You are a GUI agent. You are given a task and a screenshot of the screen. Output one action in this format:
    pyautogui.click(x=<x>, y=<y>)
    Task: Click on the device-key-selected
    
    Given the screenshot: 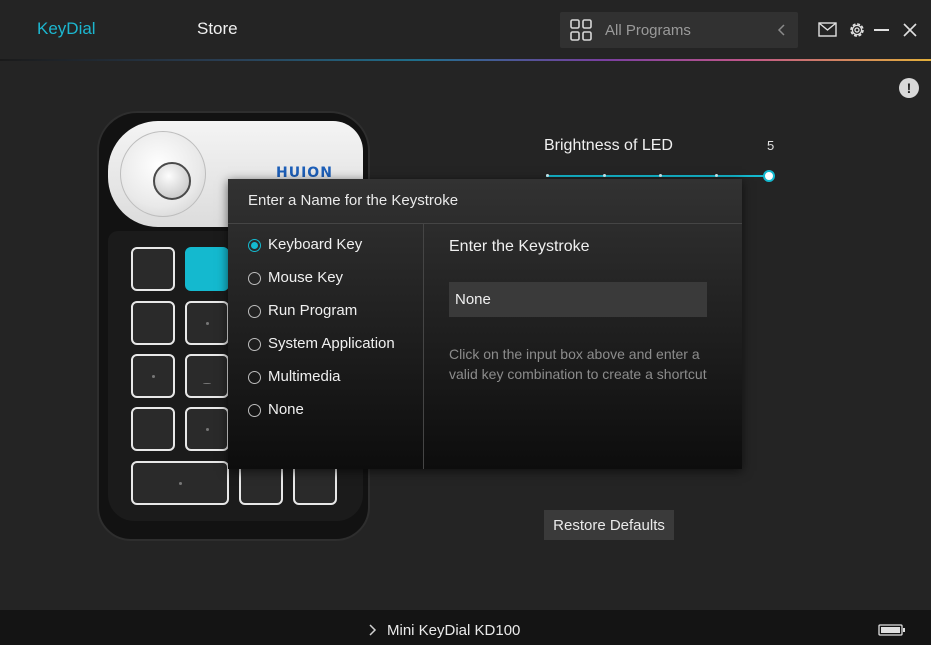 What is the action you would take?
    pyautogui.click(x=207, y=269)
    